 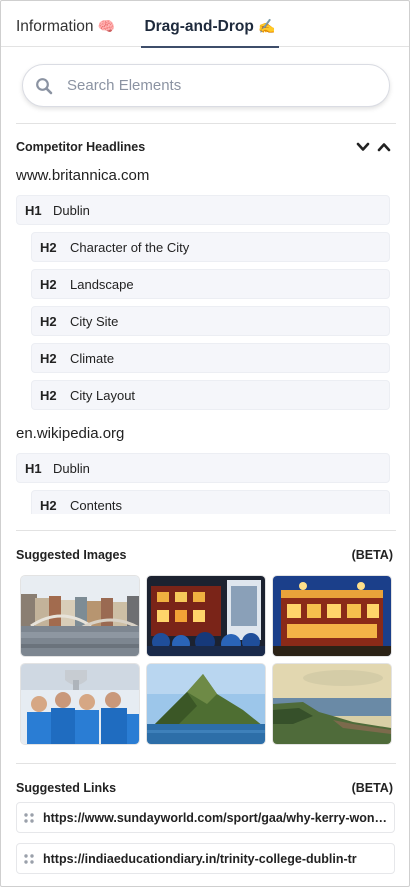 What do you see at coordinates (83, 175) in the screenshot?
I see `source-domain: www.britannica.com` at bounding box center [83, 175].